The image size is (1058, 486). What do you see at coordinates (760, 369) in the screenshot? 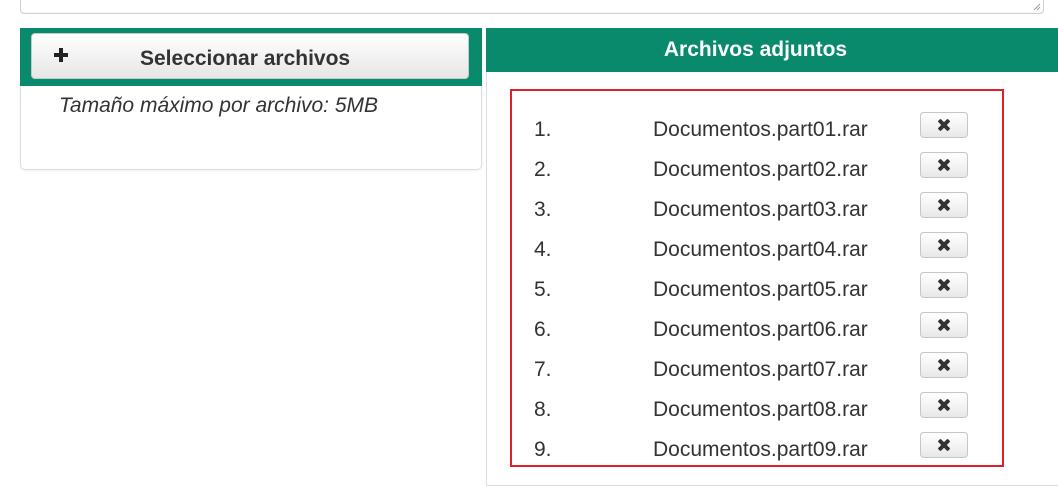
I see `attachment-filename: Documentos.part07.rar` at bounding box center [760, 369].